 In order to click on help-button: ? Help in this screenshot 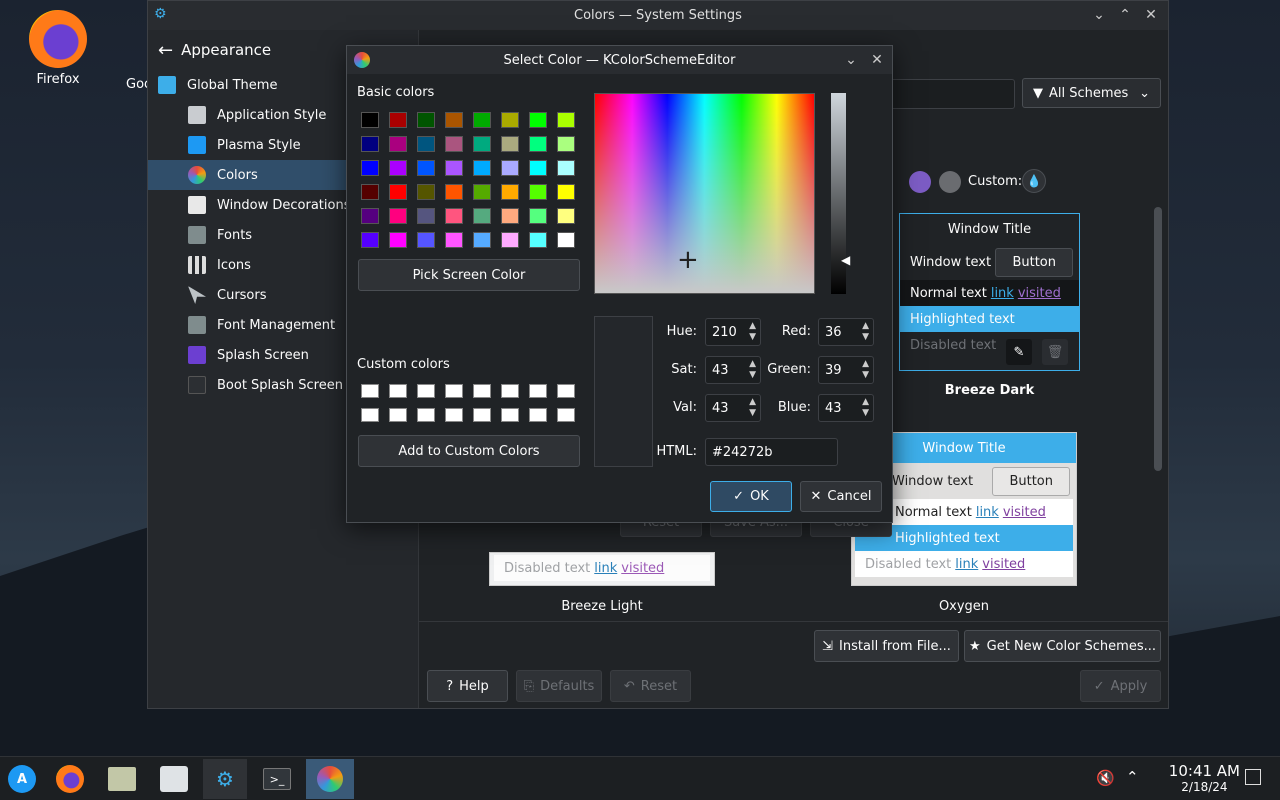, I will do `click(467, 686)`.